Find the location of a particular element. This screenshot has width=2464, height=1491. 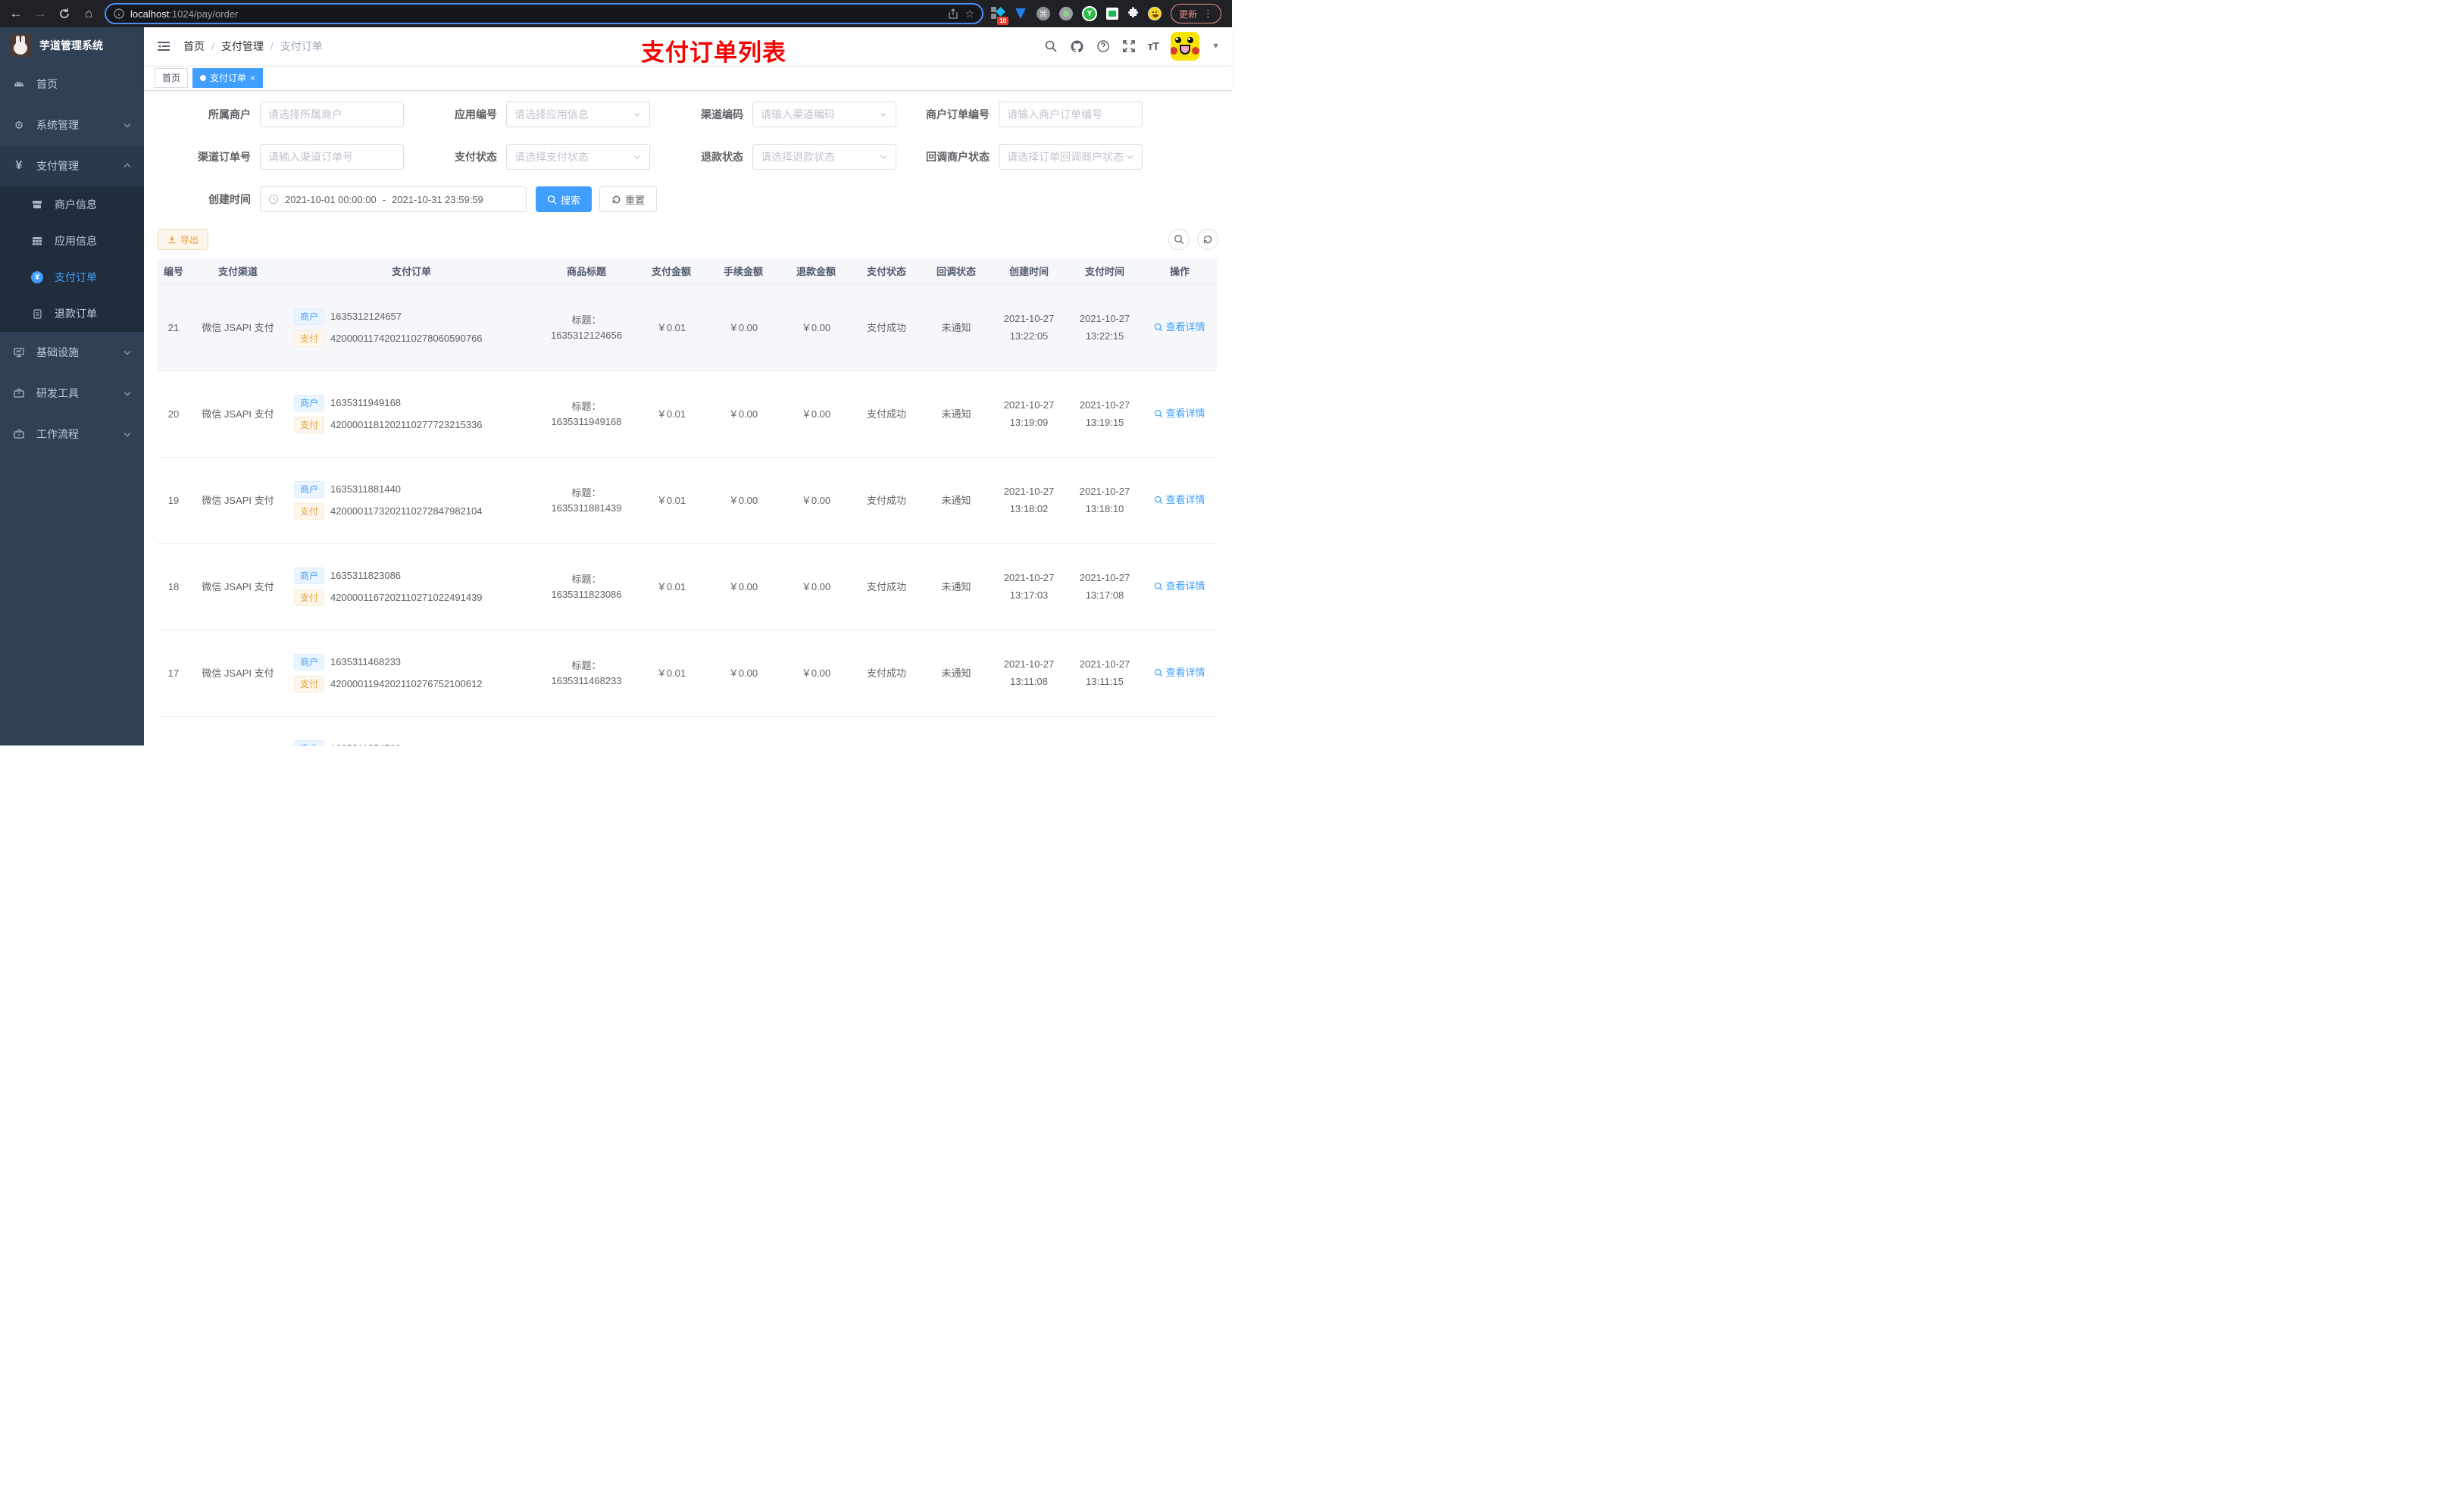

tag-close-icon: × is located at coordinates (252, 78).